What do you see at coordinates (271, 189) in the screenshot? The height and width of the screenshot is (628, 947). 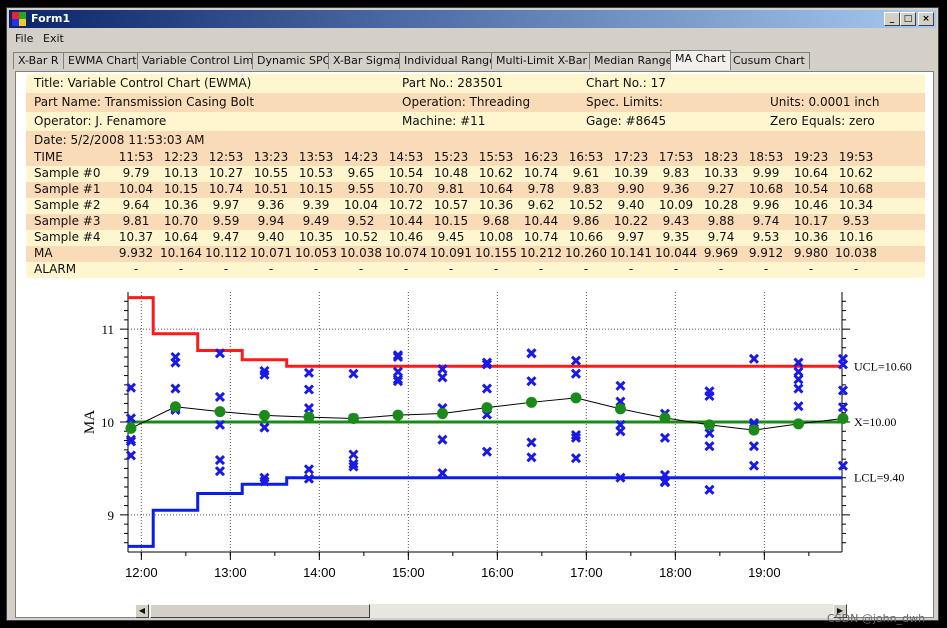 I see `table-cell: 10.51` at bounding box center [271, 189].